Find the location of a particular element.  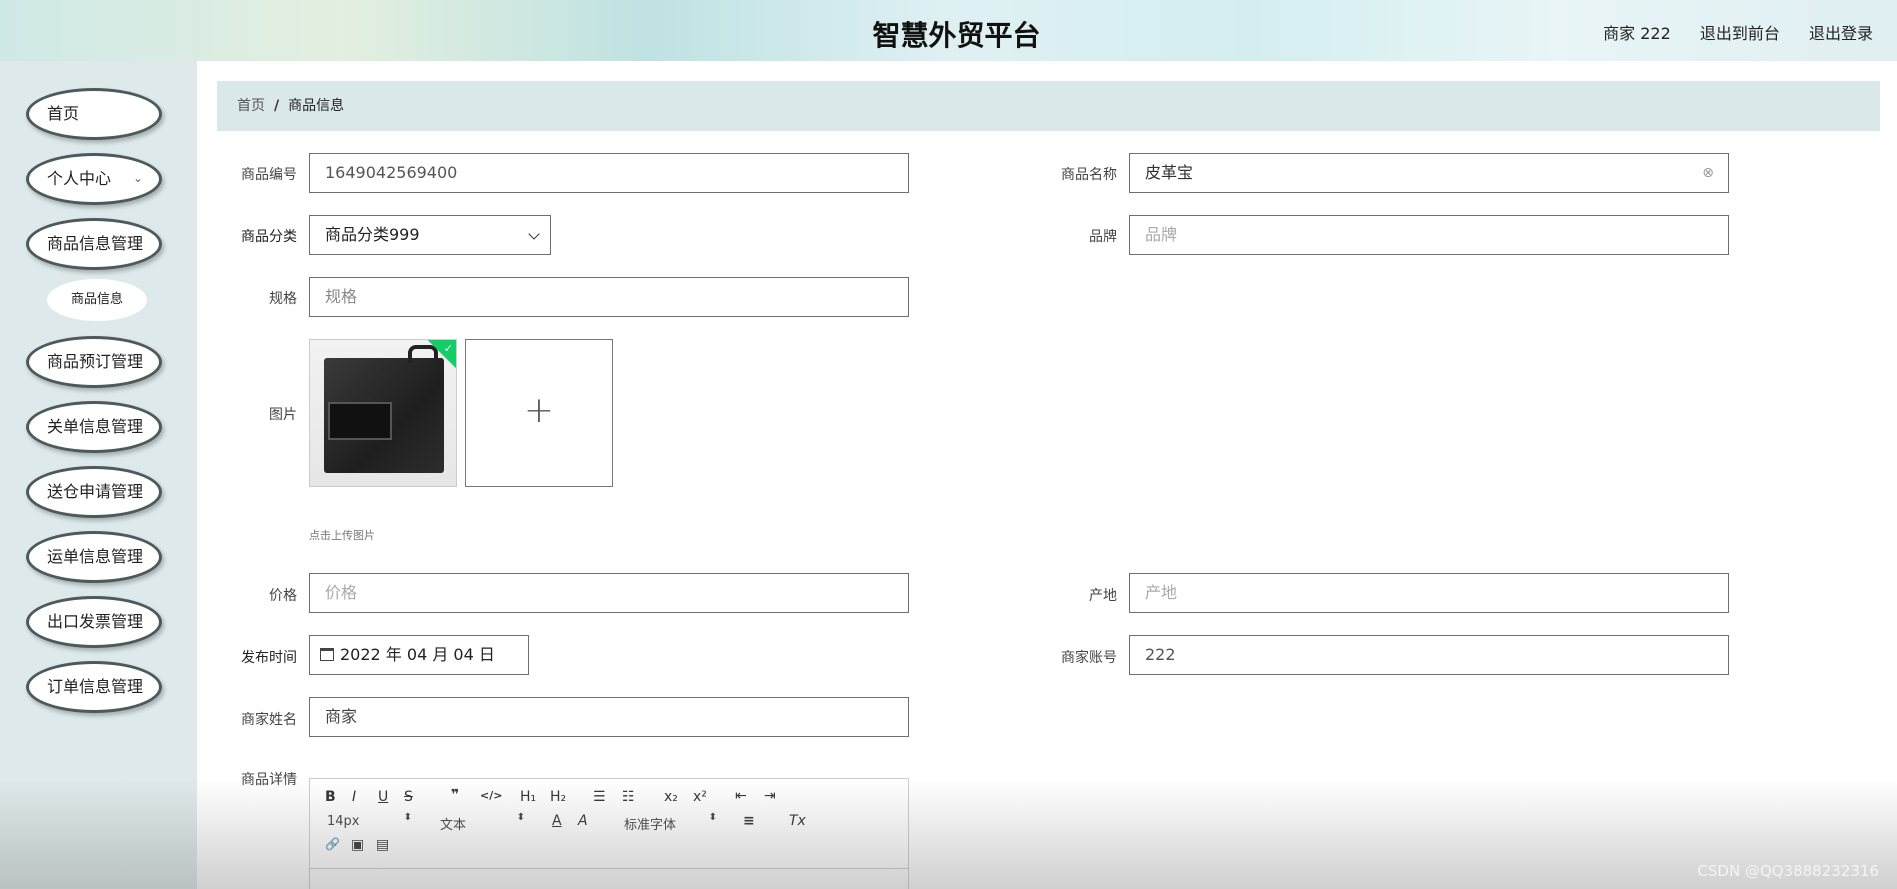

detail-label: 商品详情 is located at coordinates (269, 780).